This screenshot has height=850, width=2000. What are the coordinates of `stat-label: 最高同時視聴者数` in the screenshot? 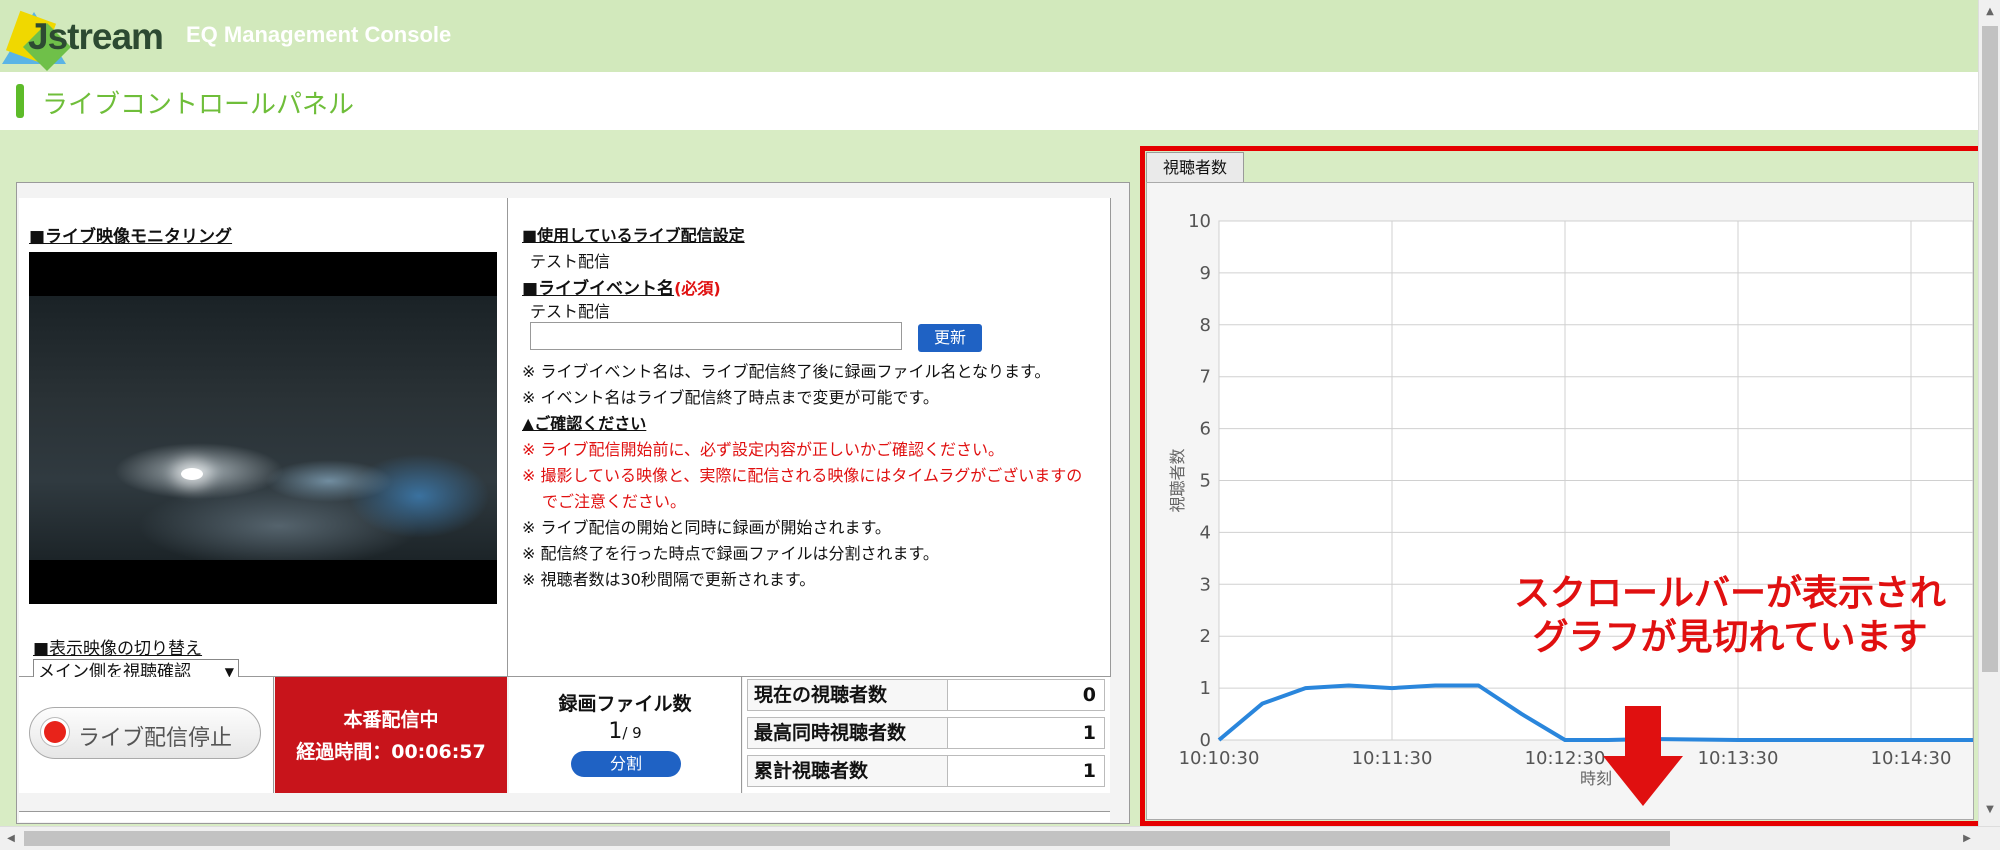 It's located at (848, 733).